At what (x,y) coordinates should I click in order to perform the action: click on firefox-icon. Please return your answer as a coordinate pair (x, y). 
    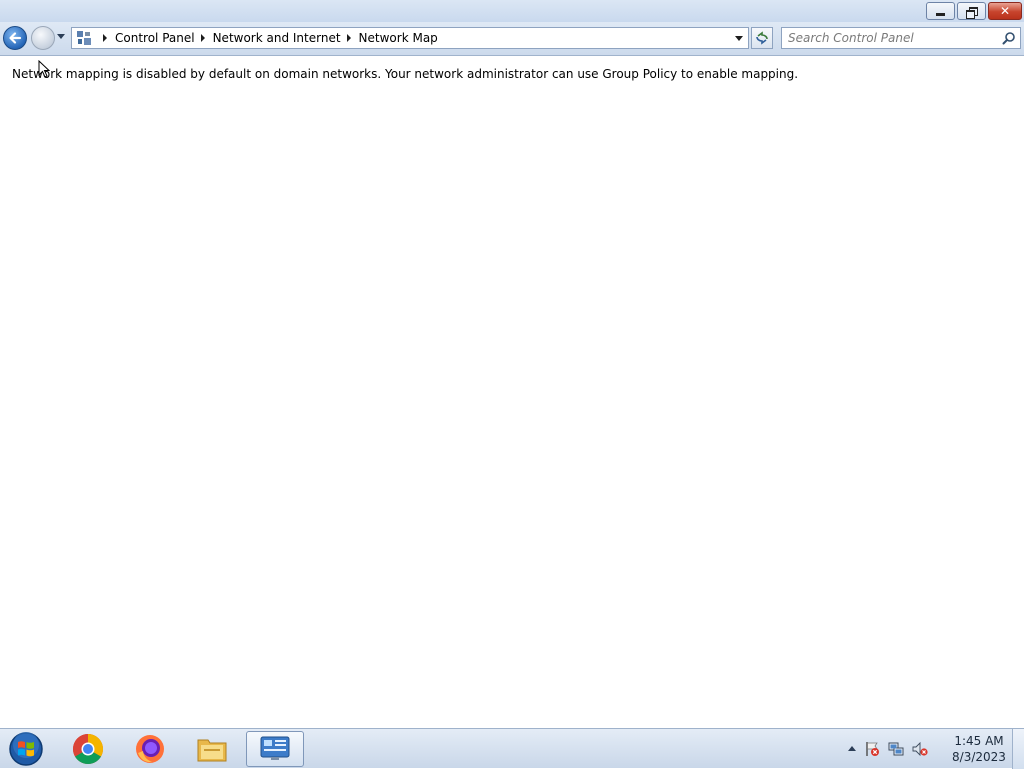
    Looking at the image, I should click on (150, 749).